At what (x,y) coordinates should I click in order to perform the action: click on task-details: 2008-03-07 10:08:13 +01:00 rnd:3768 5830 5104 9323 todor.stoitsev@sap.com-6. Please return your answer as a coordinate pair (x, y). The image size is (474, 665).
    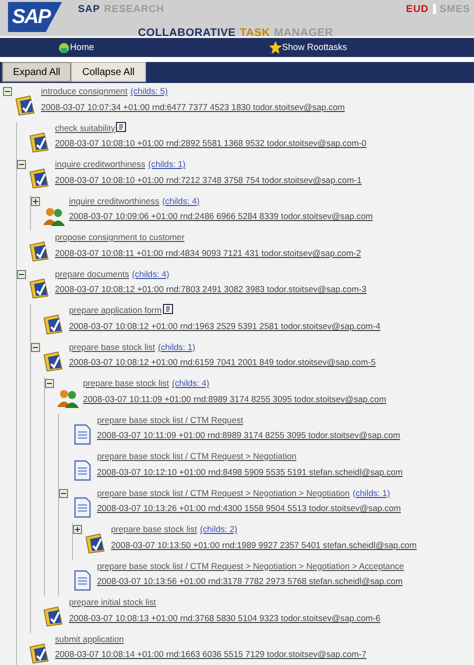
    Looking at the image, I should click on (224, 618).